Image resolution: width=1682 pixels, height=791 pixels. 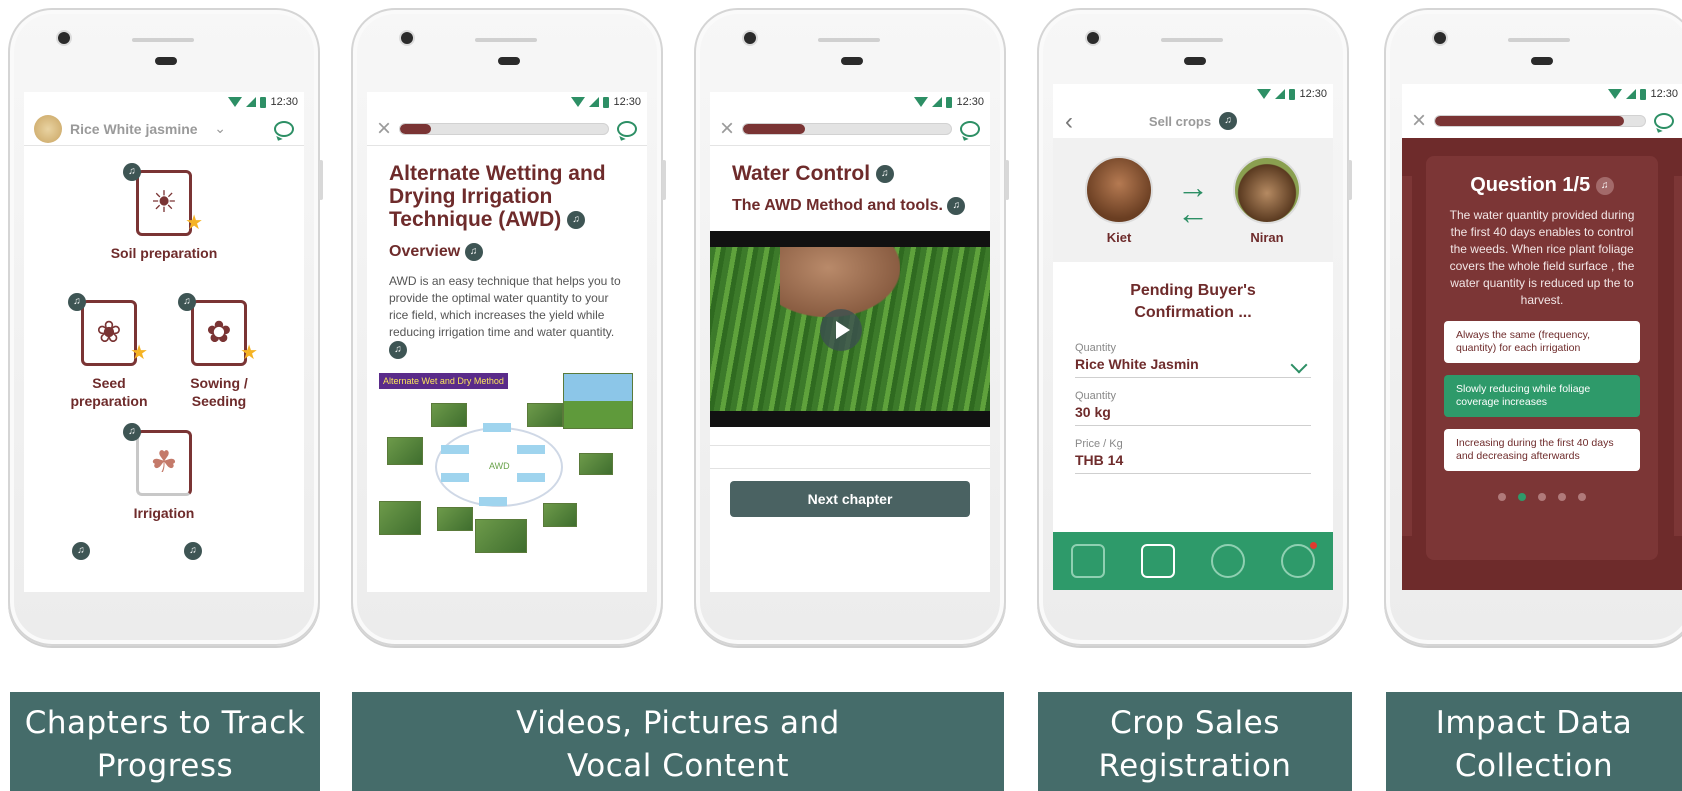 I want to click on chapter-irrigation: ♫ ☘ Irrigation, so click(x=164, y=472).